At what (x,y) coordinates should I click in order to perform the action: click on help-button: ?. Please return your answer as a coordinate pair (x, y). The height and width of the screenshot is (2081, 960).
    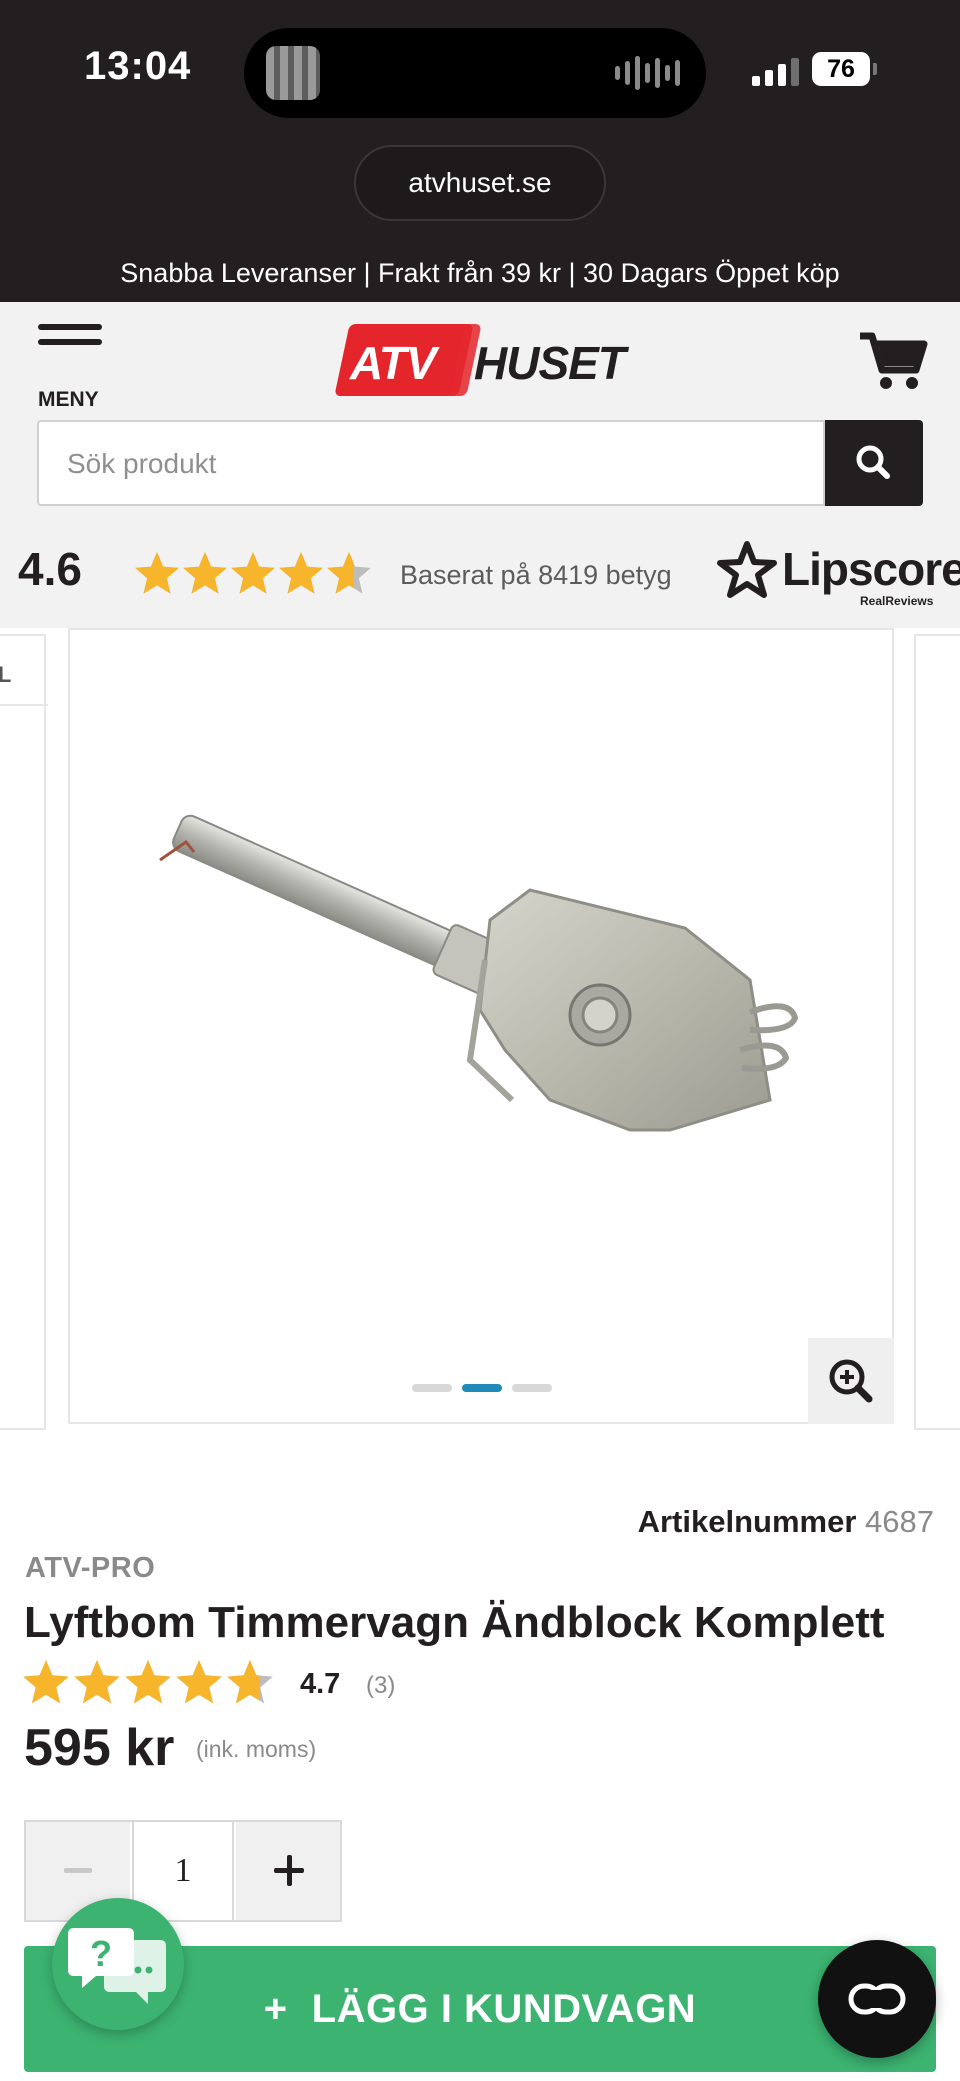
    Looking at the image, I should click on (118, 1964).